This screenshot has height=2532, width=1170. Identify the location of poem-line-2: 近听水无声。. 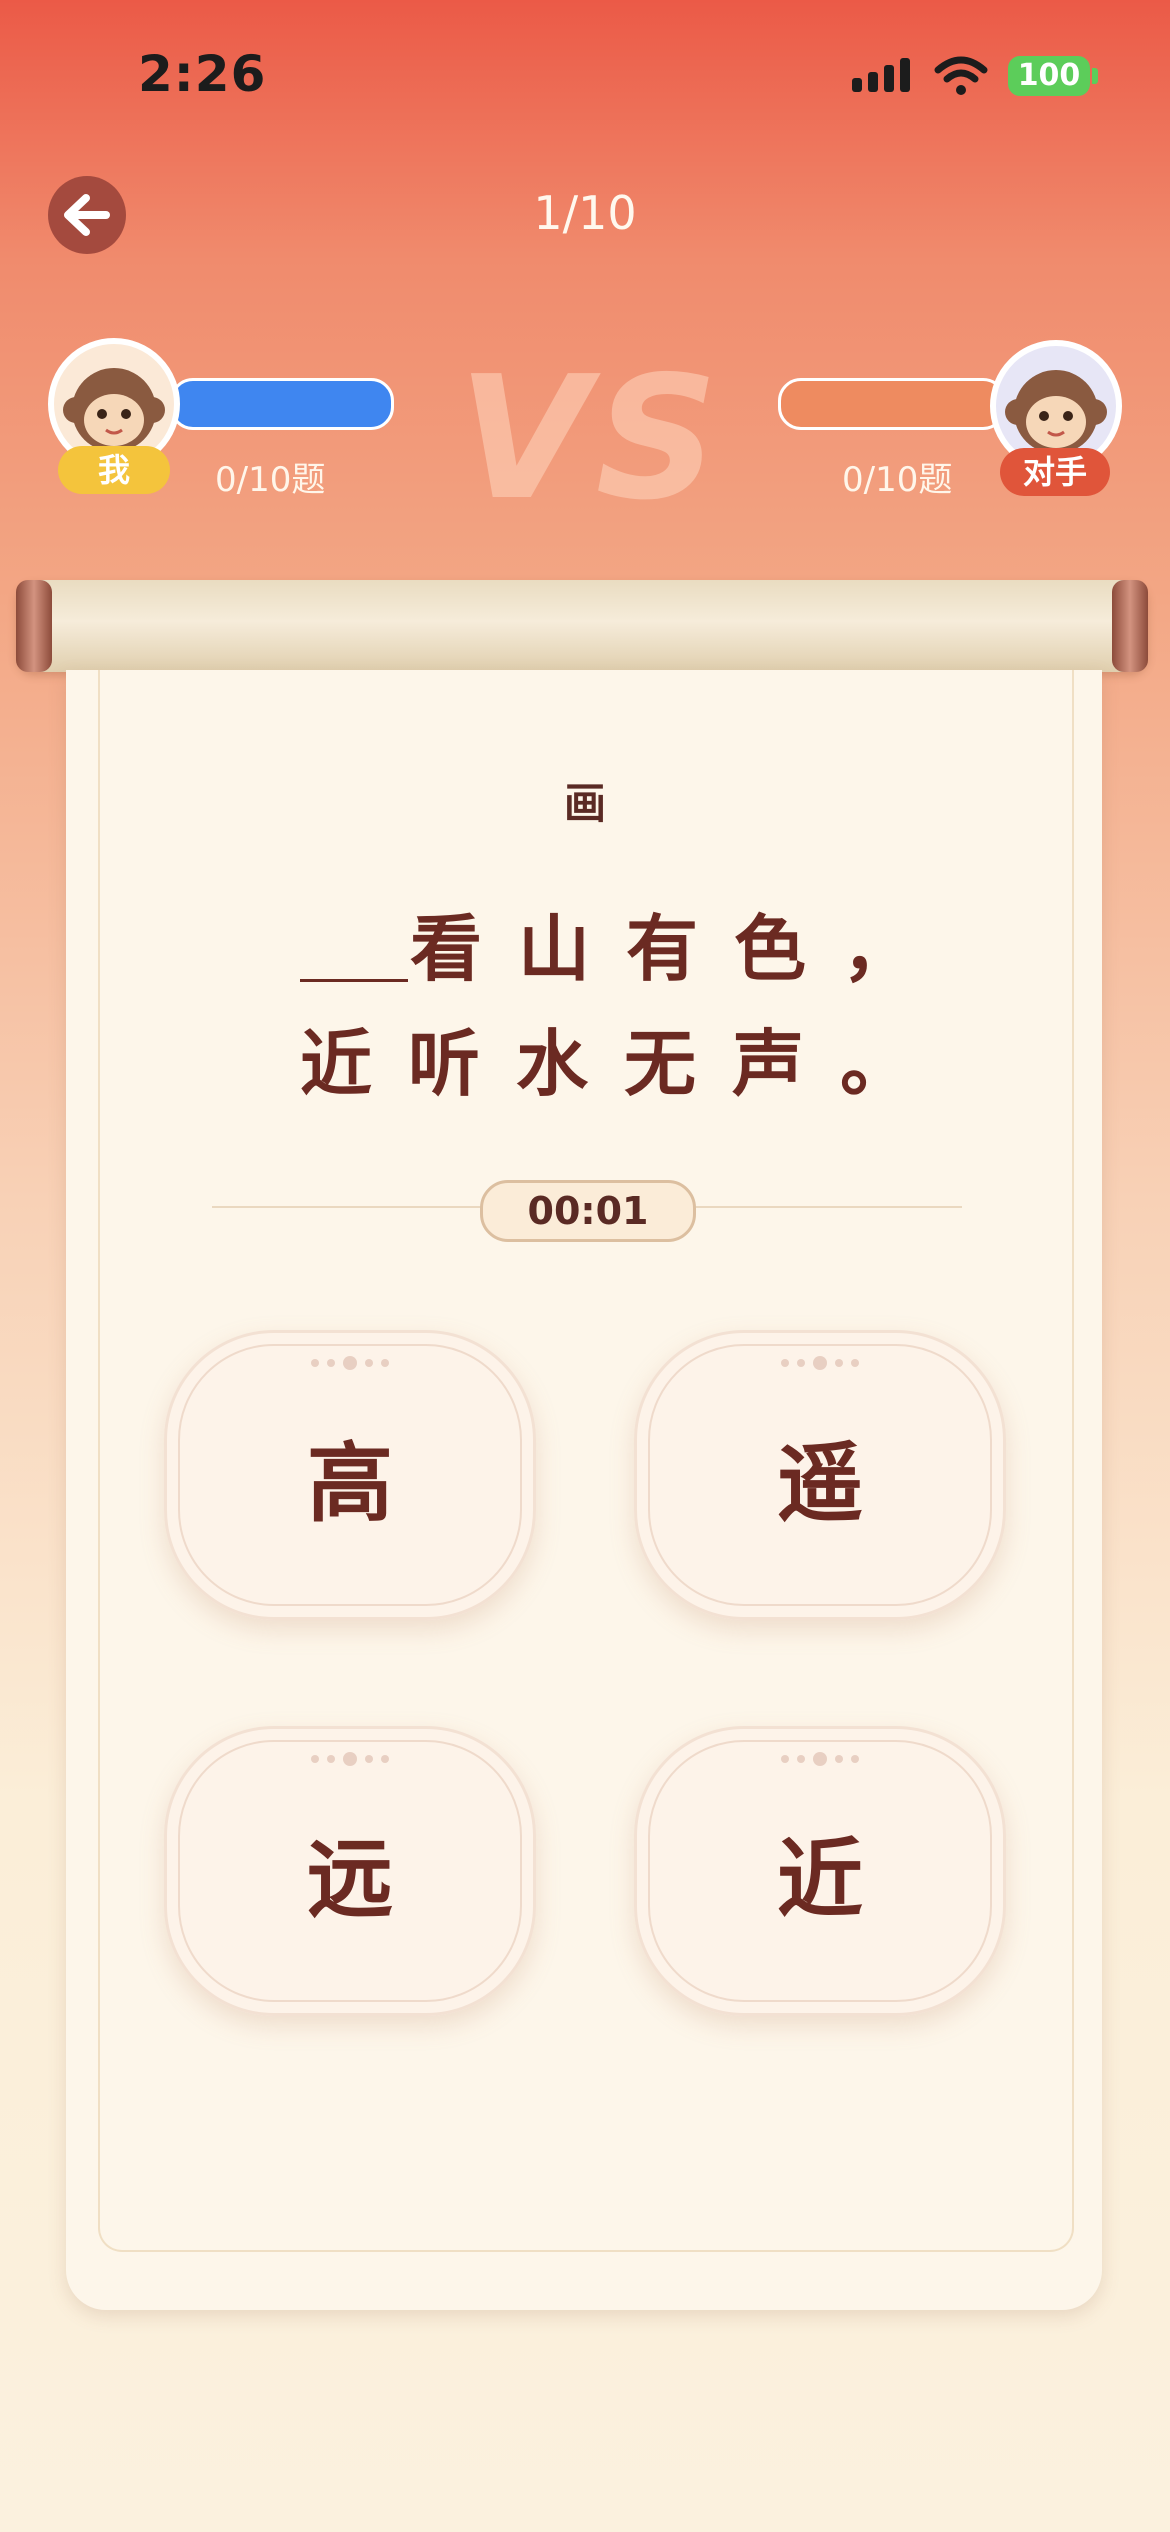
(624, 1064).